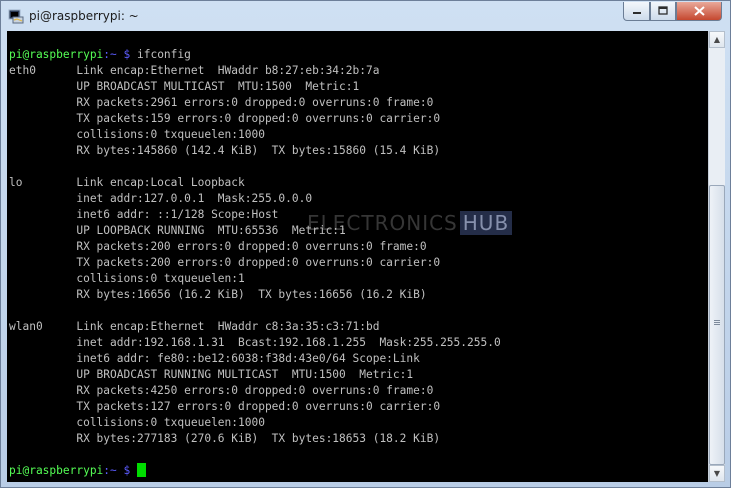 The width and height of the screenshot is (731, 488). I want to click on grip-icon, so click(717, 320).